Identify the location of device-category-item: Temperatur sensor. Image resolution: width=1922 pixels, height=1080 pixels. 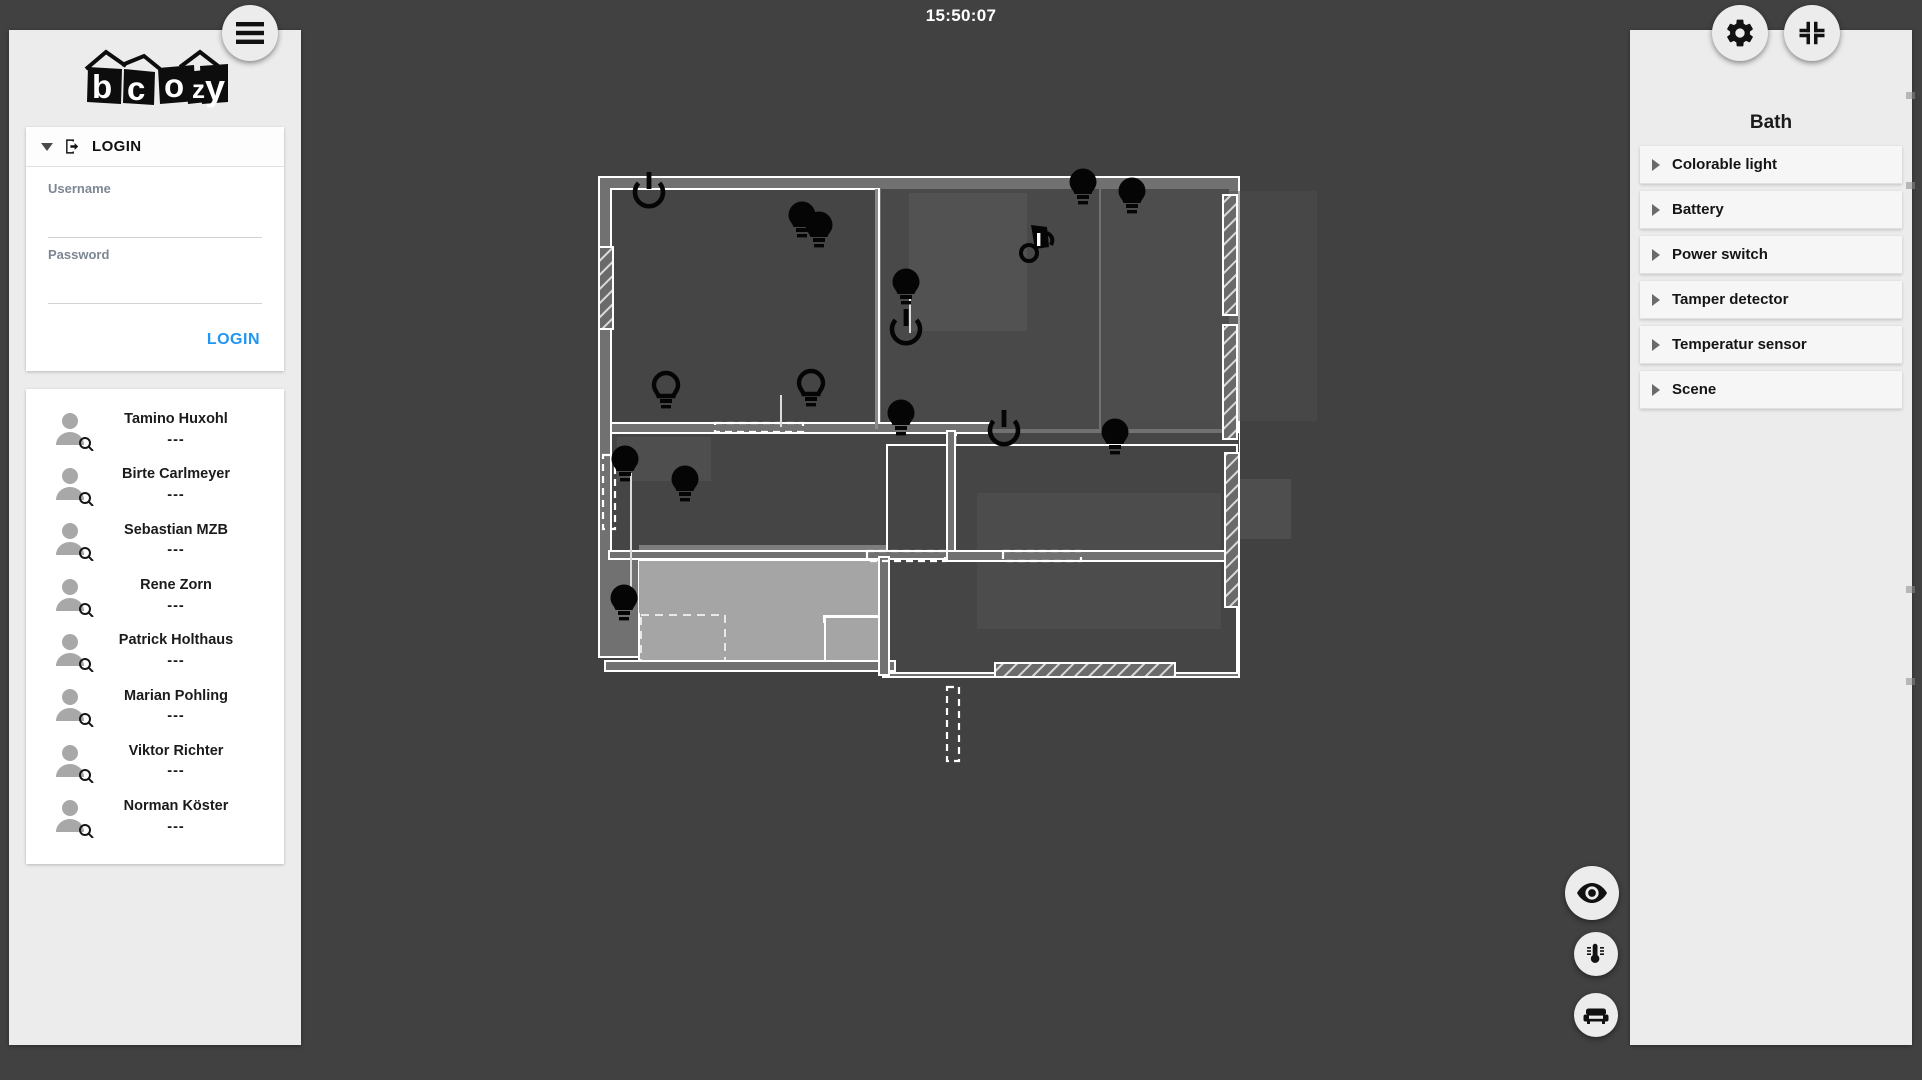
(1771, 345).